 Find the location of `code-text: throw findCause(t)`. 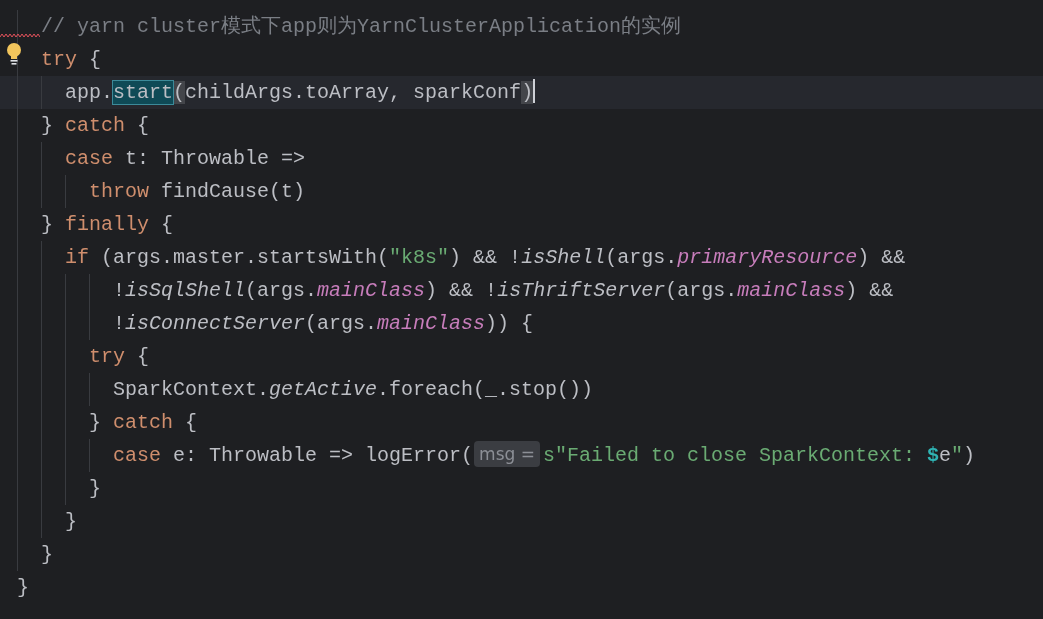

code-text: throw findCause(t) is located at coordinates (197, 191).